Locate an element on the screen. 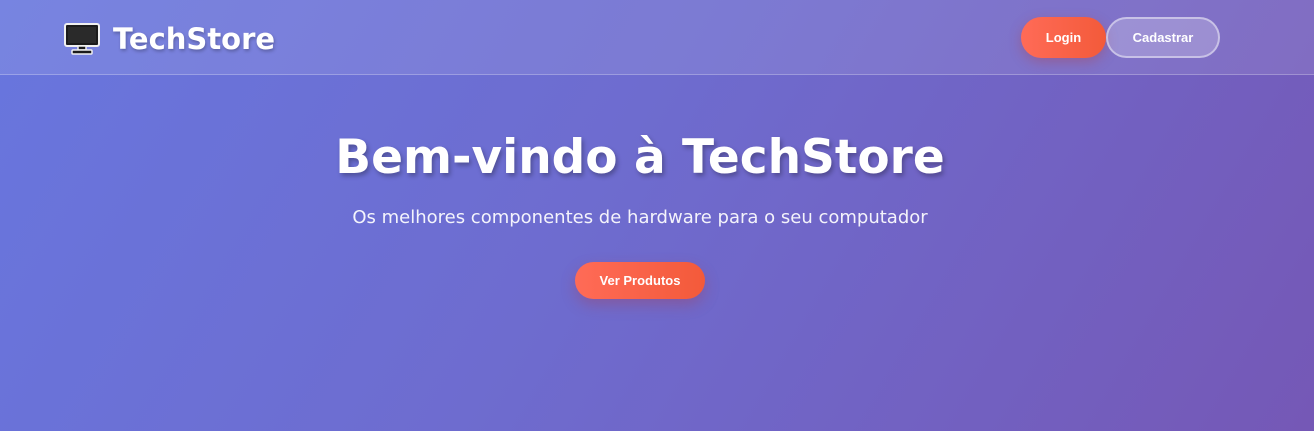 This screenshot has height=431, width=1314. view-products-button: Ver Produtos is located at coordinates (640, 280).